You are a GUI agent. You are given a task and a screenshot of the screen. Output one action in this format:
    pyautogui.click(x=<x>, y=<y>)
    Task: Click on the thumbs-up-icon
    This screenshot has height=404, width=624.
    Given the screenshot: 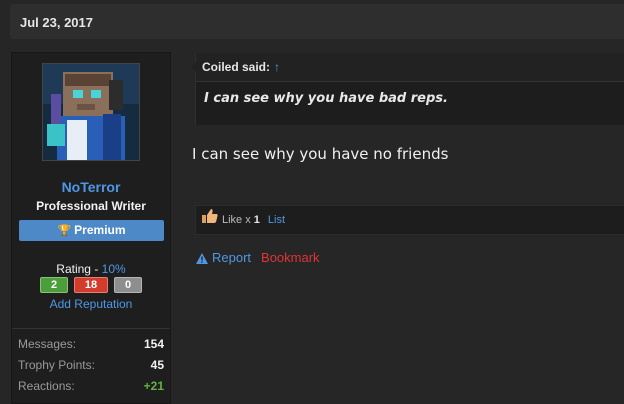 What is the action you would take?
    pyautogui.click(x=210, y=220)
    